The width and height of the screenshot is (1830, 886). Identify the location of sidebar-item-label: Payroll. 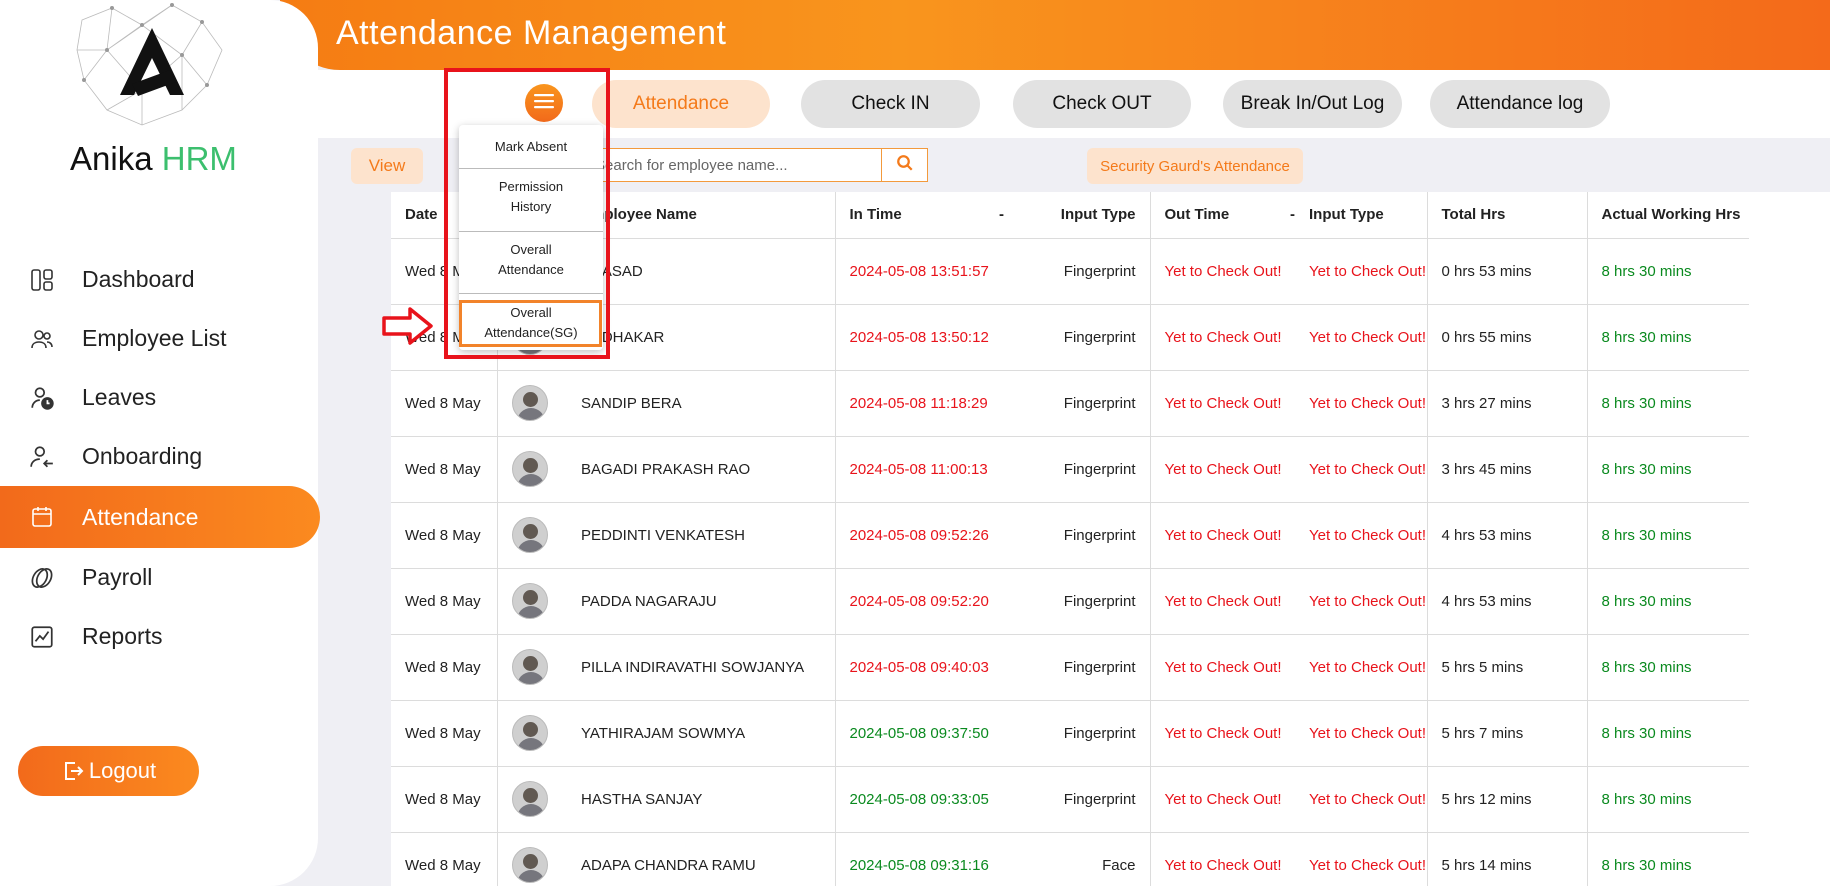
(117, 577).